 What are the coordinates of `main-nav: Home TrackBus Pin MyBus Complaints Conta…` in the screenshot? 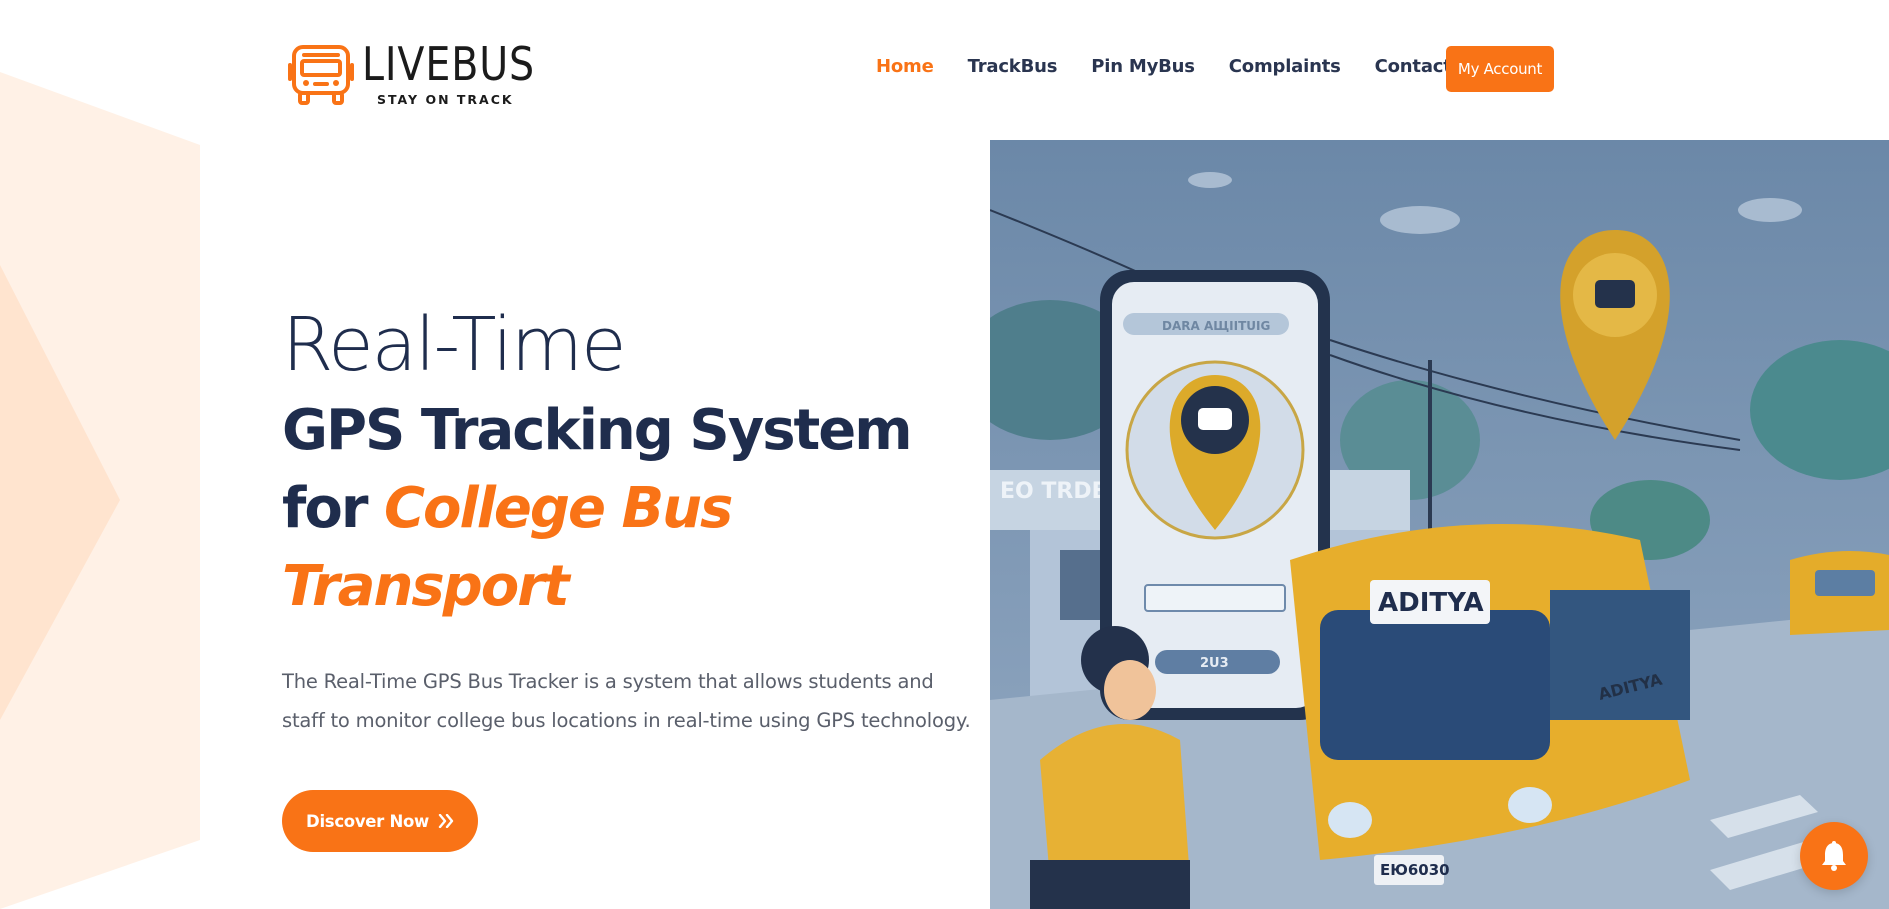 It's located at (1181, 66).